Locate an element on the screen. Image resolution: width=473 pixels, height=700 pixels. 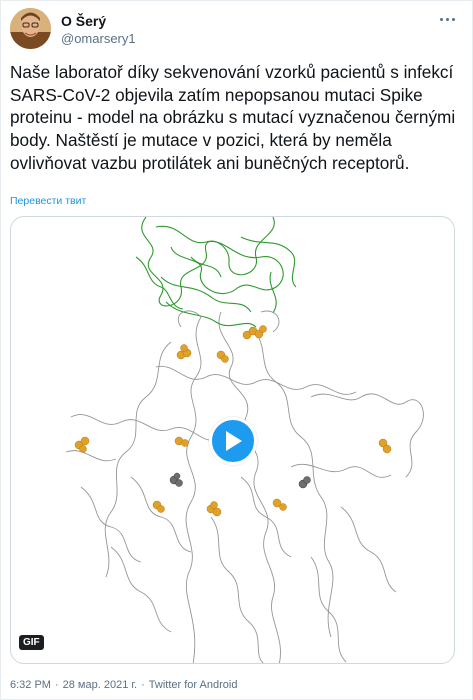
tweet-header: O Šerý @omarsery1 is located at coordinates (236, 29).